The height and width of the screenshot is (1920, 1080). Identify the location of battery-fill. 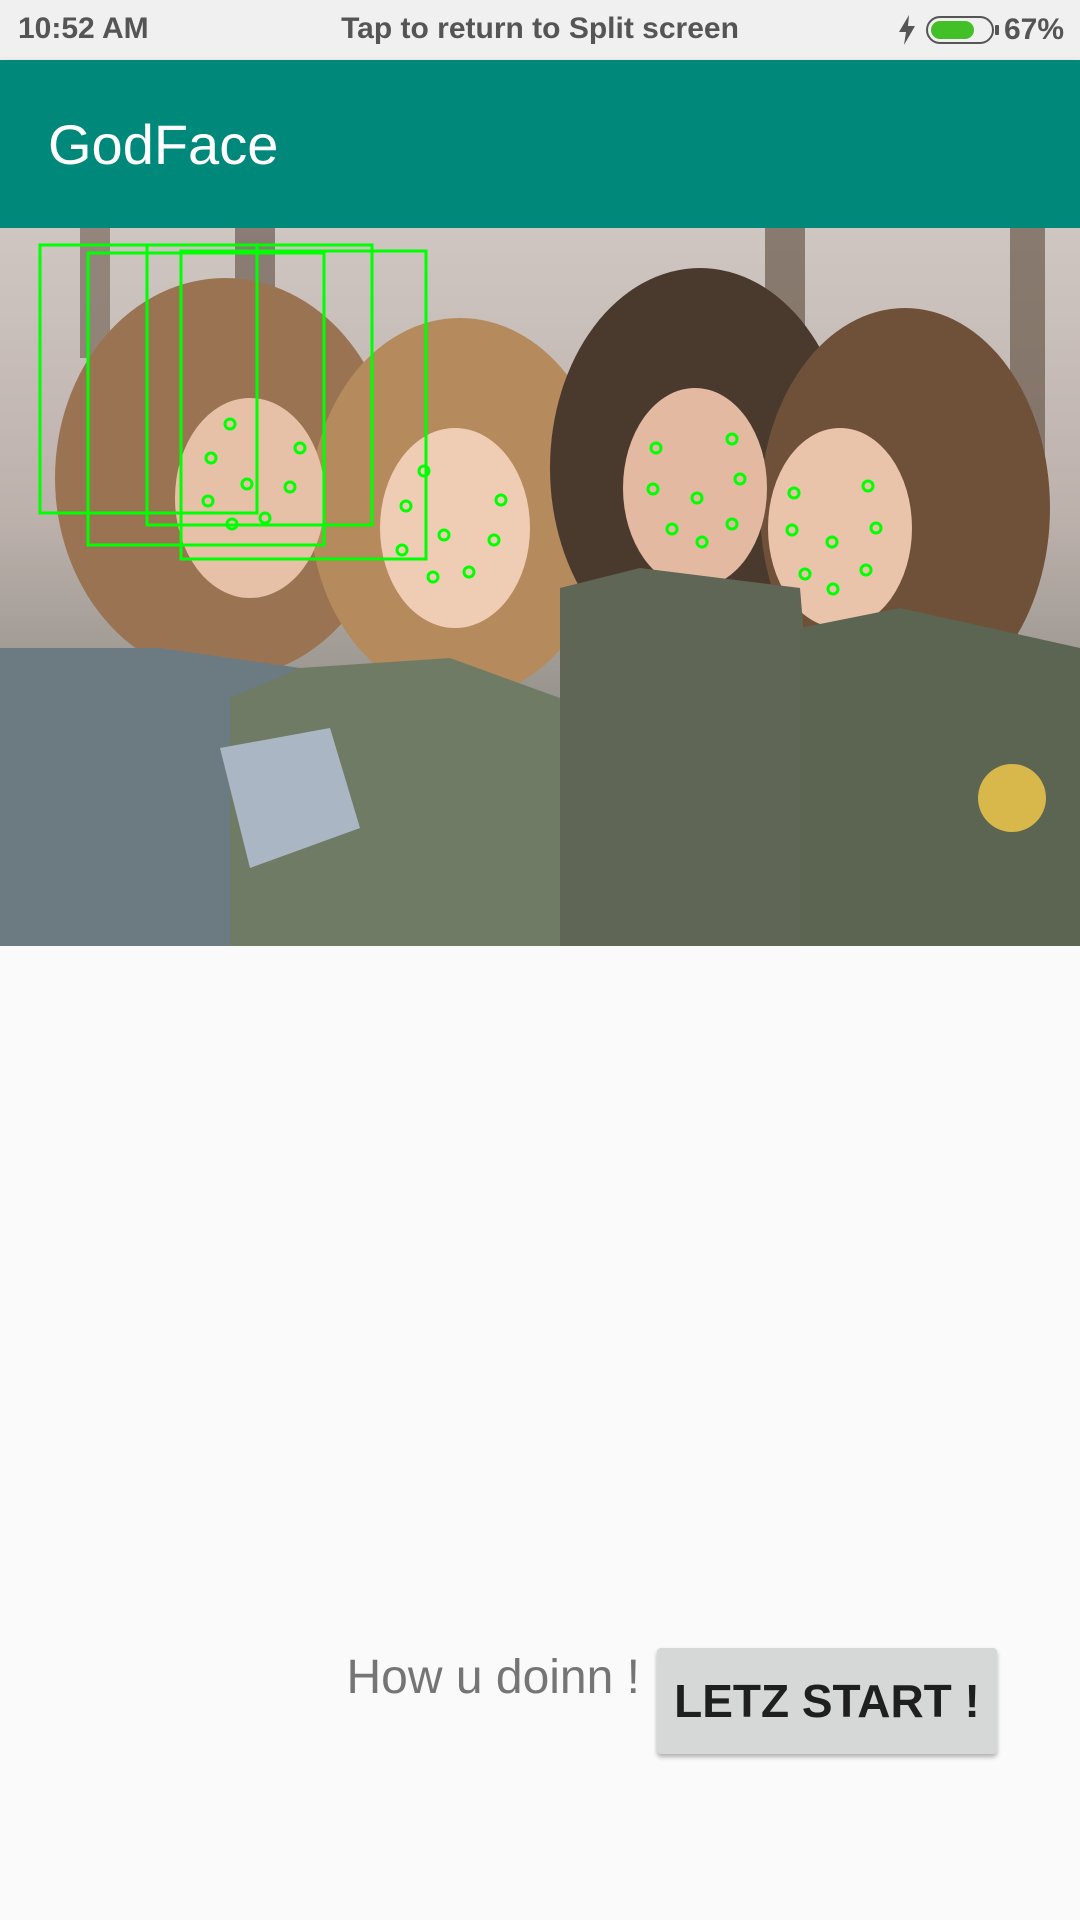
(952, 30).